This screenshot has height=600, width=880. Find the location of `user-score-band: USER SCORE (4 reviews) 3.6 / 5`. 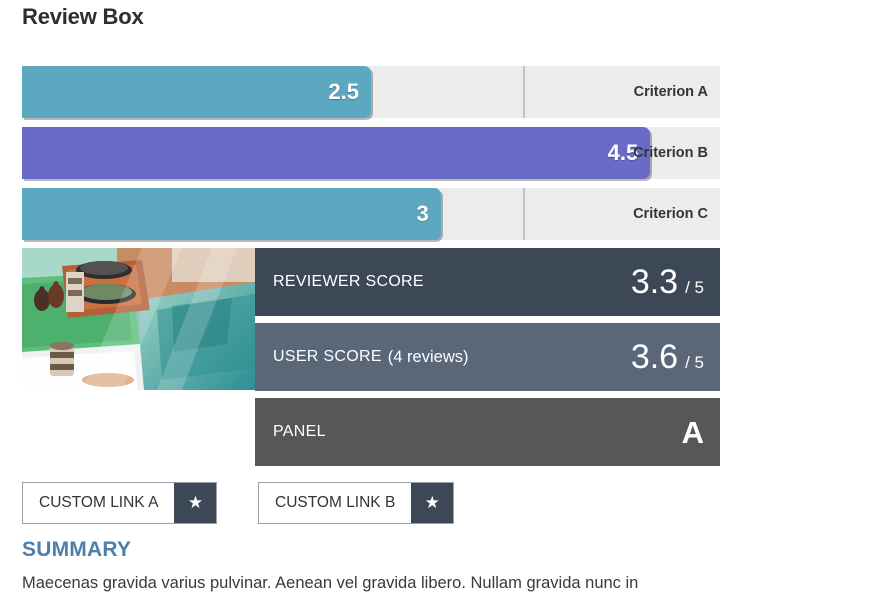

user-score-band: USER SCORE (4 reviews) 3.6 / 5 is located at coordinates (487, 357).